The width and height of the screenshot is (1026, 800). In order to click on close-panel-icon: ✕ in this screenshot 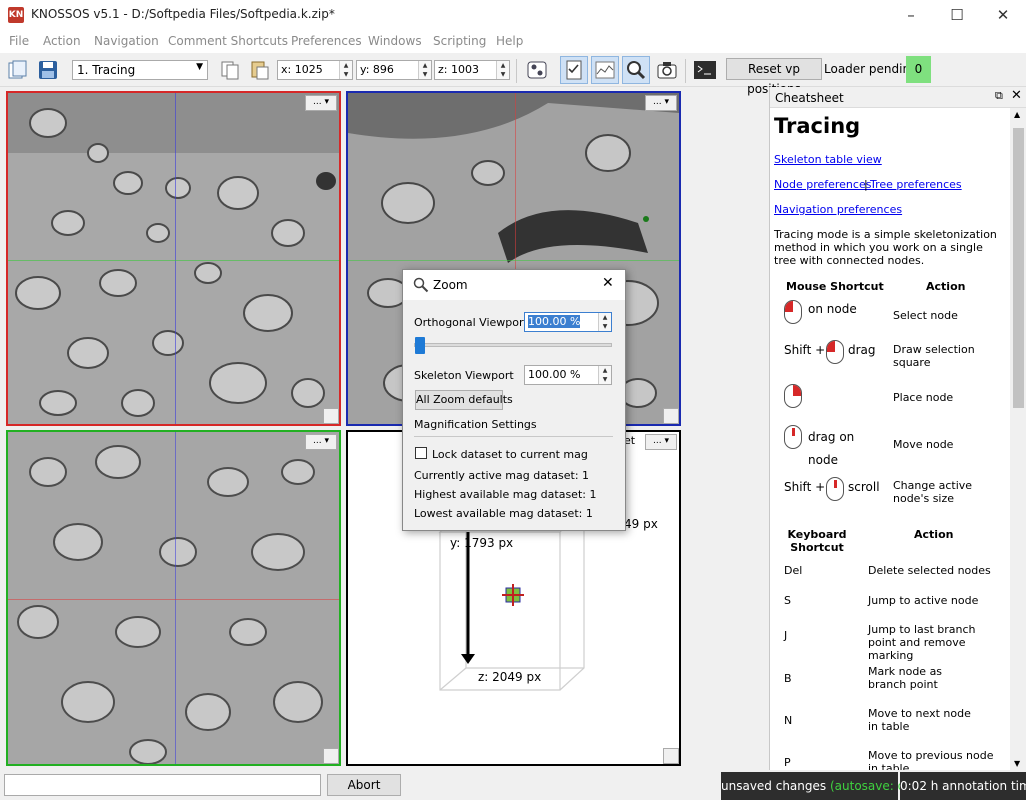, I will do `click(1016, 95)`.